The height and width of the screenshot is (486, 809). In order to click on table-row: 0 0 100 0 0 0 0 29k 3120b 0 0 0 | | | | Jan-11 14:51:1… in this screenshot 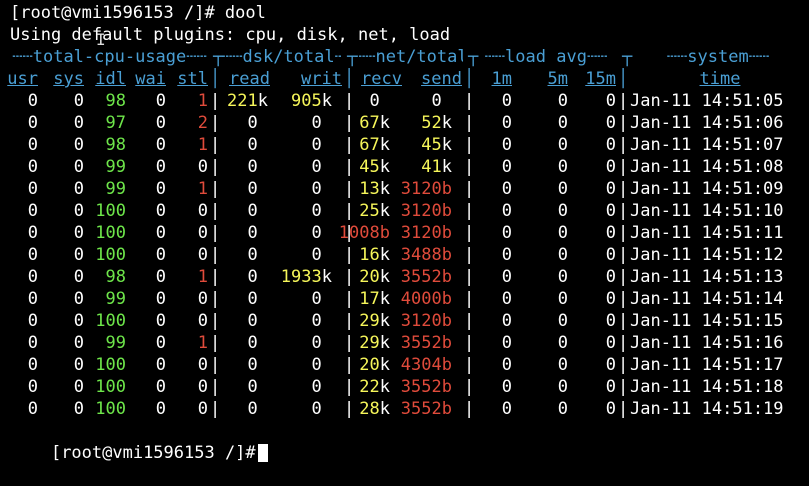, I will do `click(409, 321)`.